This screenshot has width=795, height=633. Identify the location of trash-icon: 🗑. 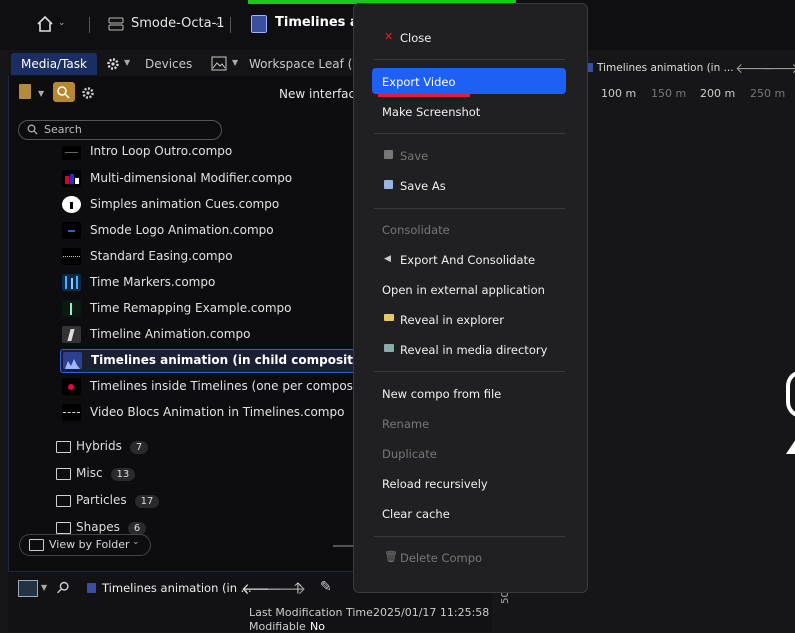
(391, 556).